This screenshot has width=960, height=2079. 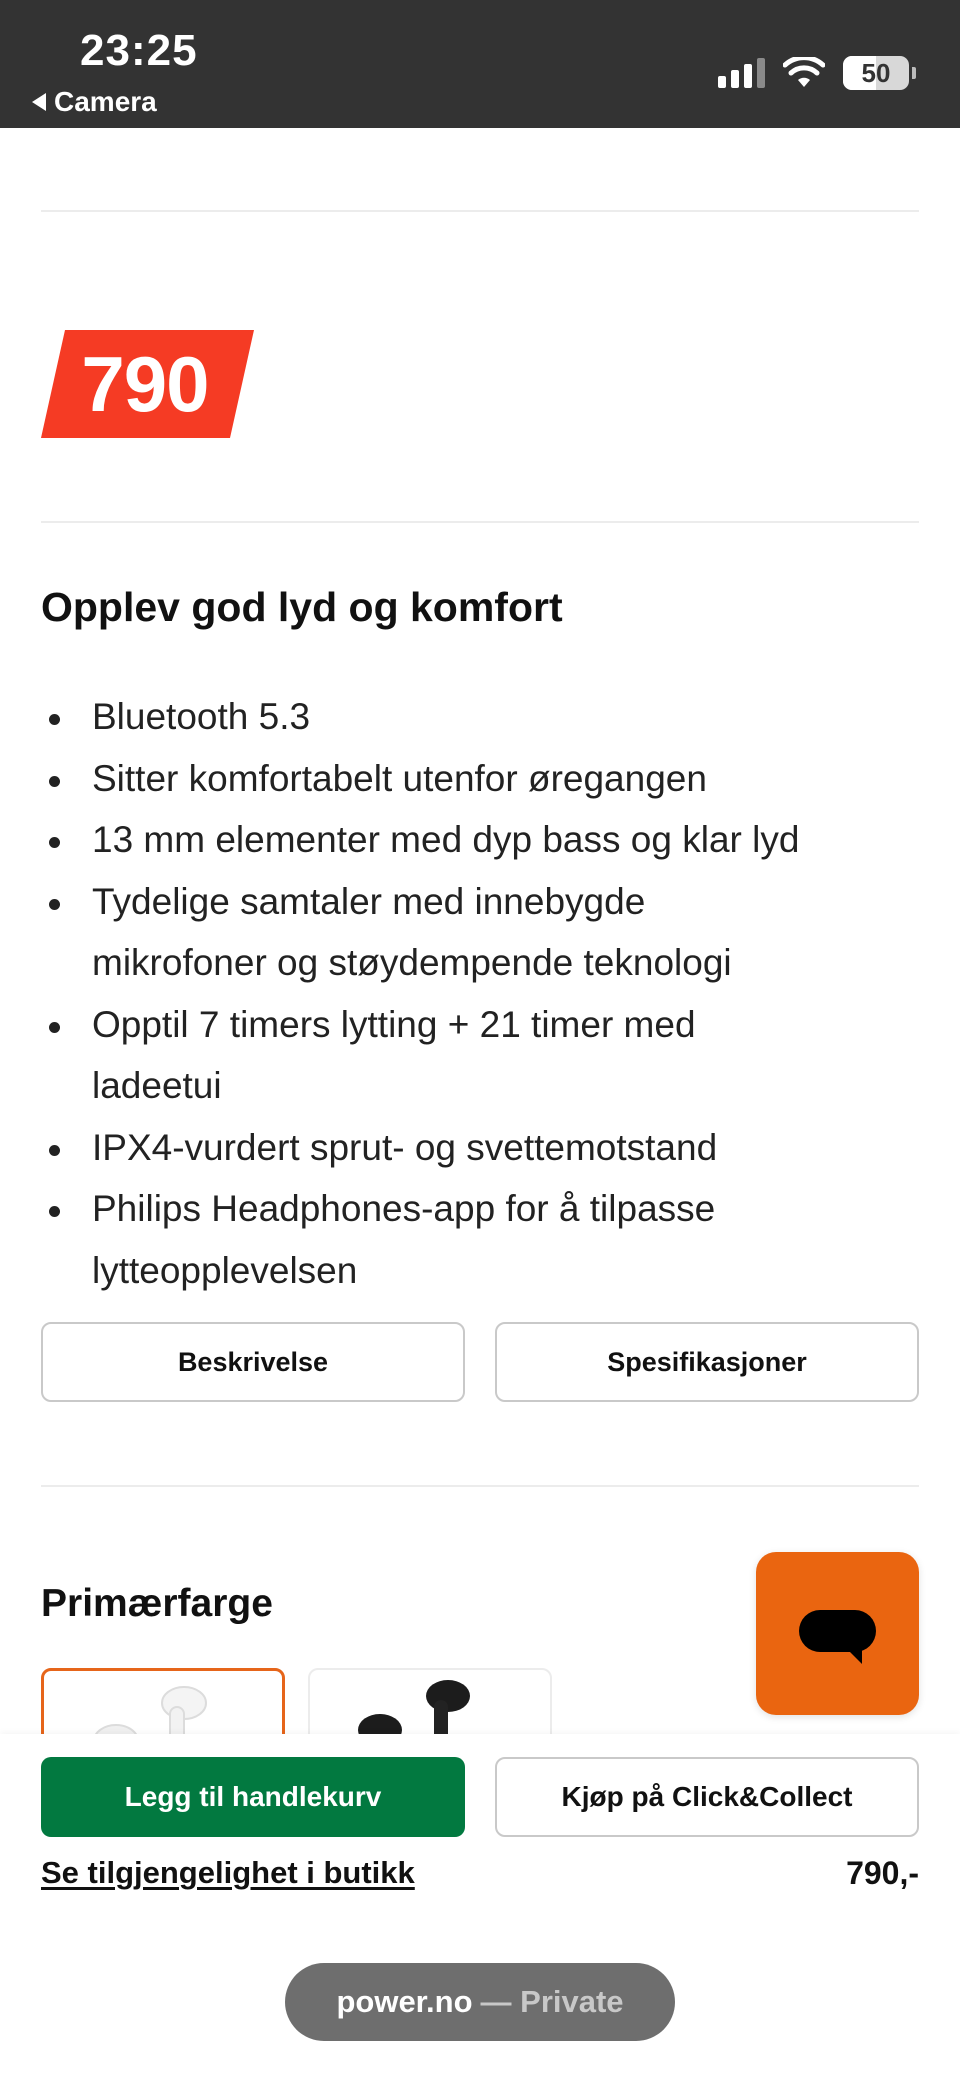 What do you see at coordinates (882, 1873) in the screenshot?
I see `bottom-price: 790,-` at bounding box center [882, 1873].